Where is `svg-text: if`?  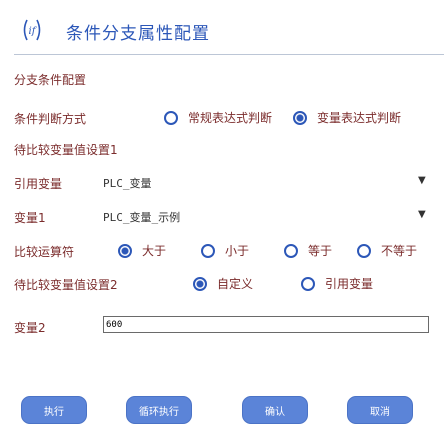 svg-text: if is located at coordinates (33, 31).